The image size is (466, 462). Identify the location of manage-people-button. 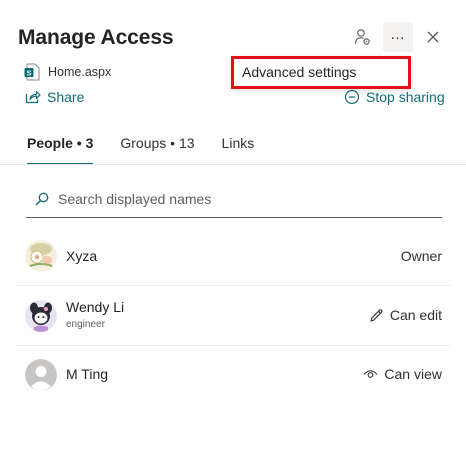
(362, 37).